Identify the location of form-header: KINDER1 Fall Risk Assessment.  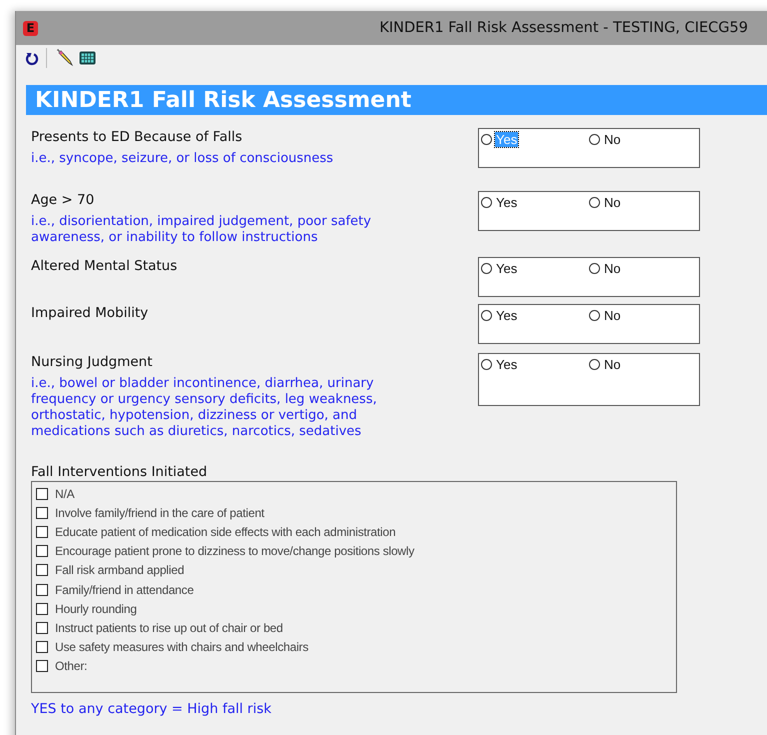
(396, 100).